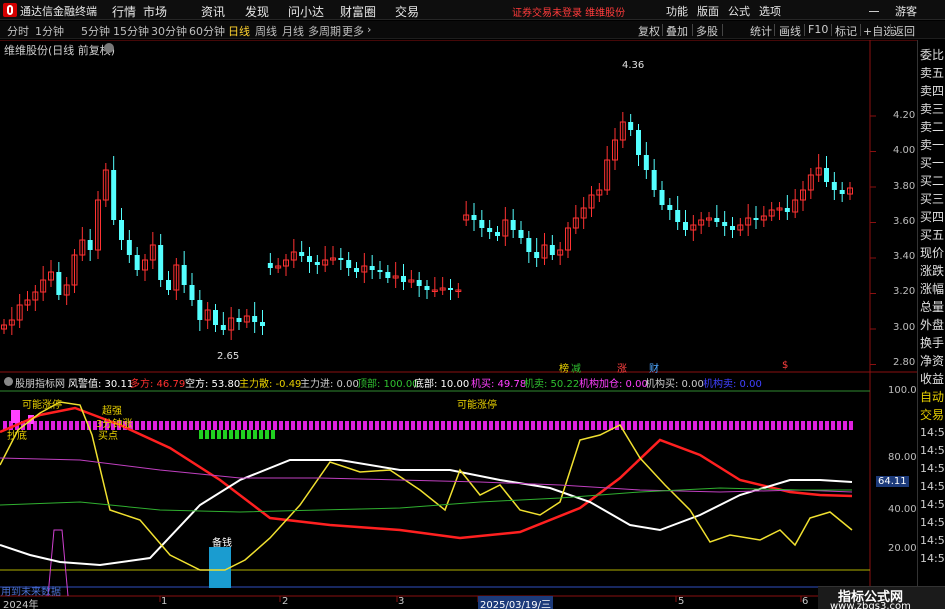  Describe the element at coordinates (568, 11) in the screenshot. I see `login-warning: 证券交易未登录 维维股份` at that location.